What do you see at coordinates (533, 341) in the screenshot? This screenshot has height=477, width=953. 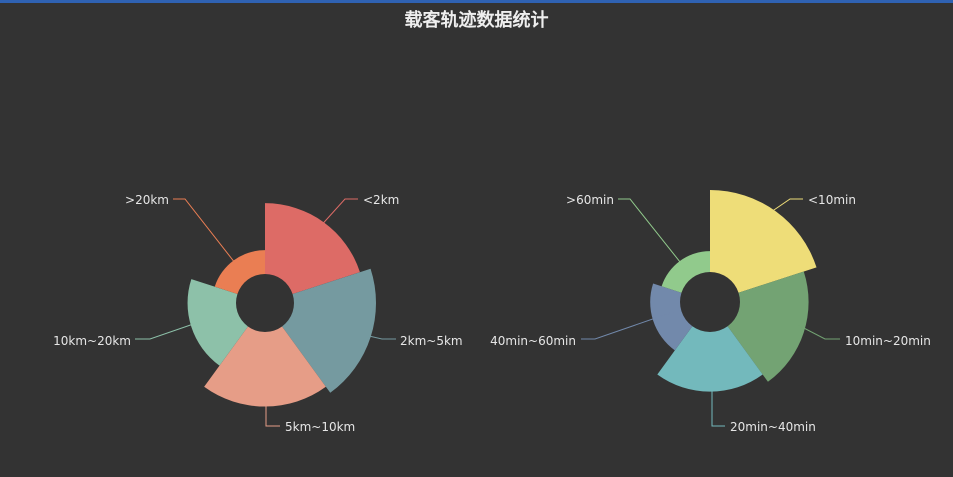 I see `slice-label: 40min~60min` at bounding box center [533, 341].